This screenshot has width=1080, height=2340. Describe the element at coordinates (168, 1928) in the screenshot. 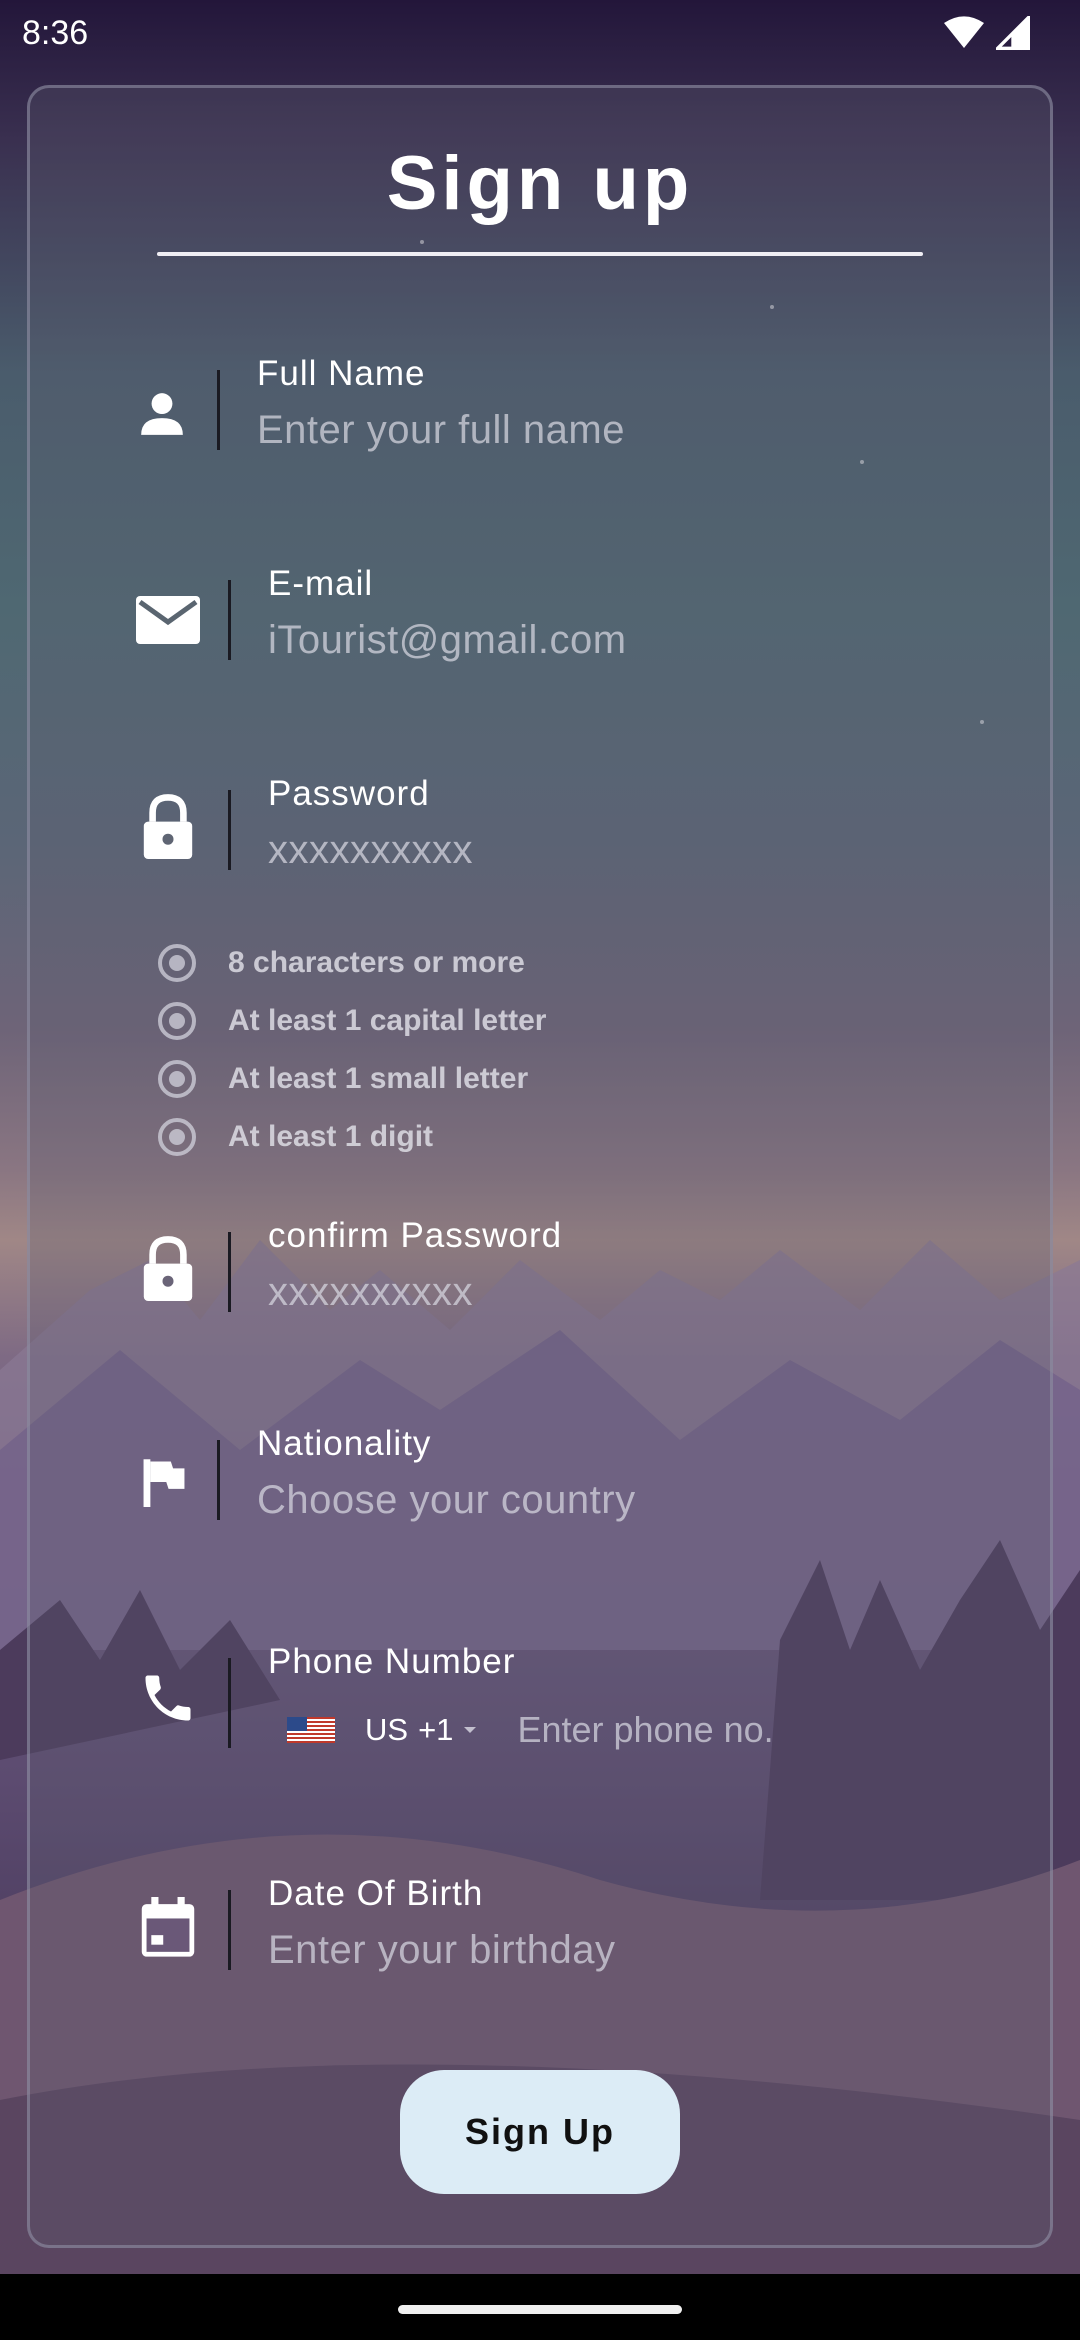

I see `calendar-icon` at that location.